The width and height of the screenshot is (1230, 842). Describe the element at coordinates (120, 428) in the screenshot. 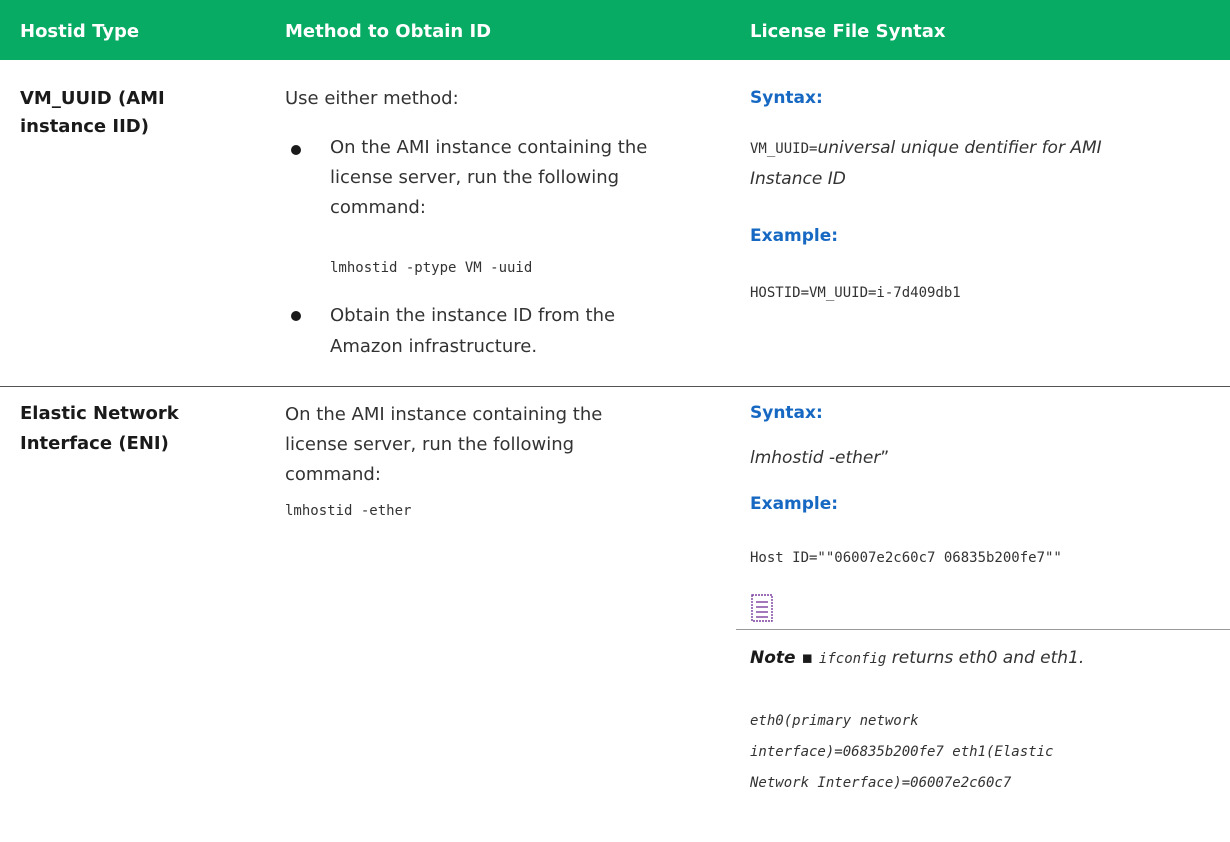

I see `hostid-type-cell: Elastic Network Interface (ENI)` at that location.